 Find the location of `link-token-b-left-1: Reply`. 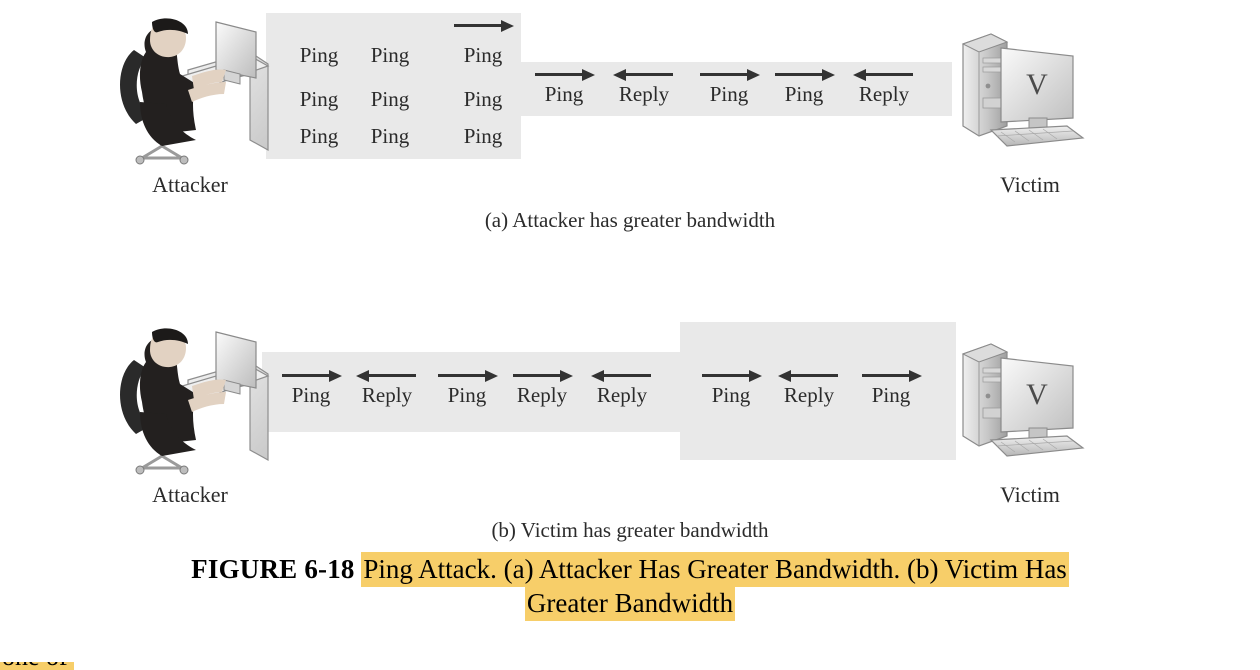

link-token-b-left-1: Reply is located at coordinates (387, 387).